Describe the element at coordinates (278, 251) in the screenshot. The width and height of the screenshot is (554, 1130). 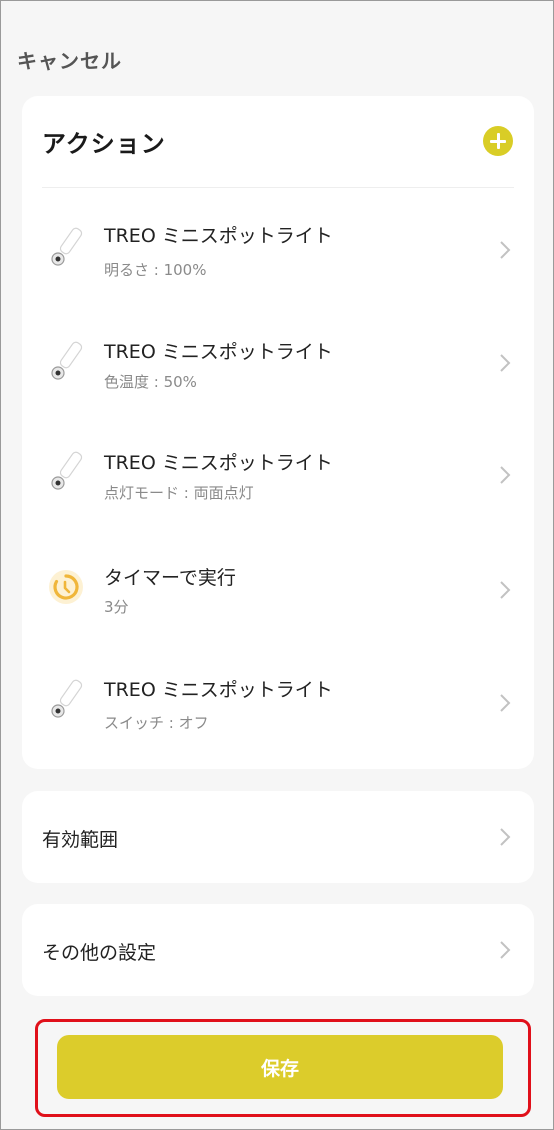
I see `action-item: TREO ミニスポットライト 明るさ : 100%` at that location.